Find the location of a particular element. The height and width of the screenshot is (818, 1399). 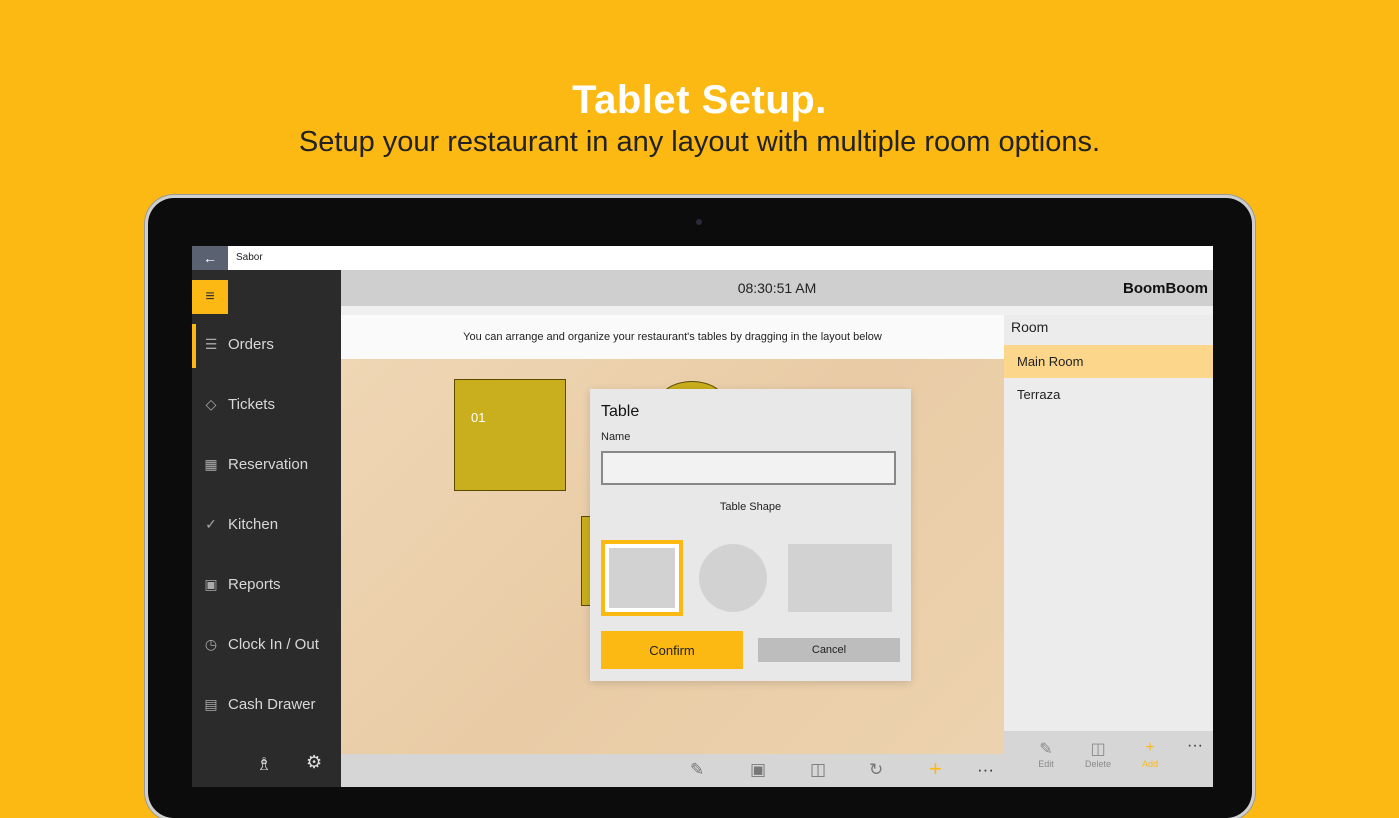

list-icon: ☰ is located at coordinates (211, 343).